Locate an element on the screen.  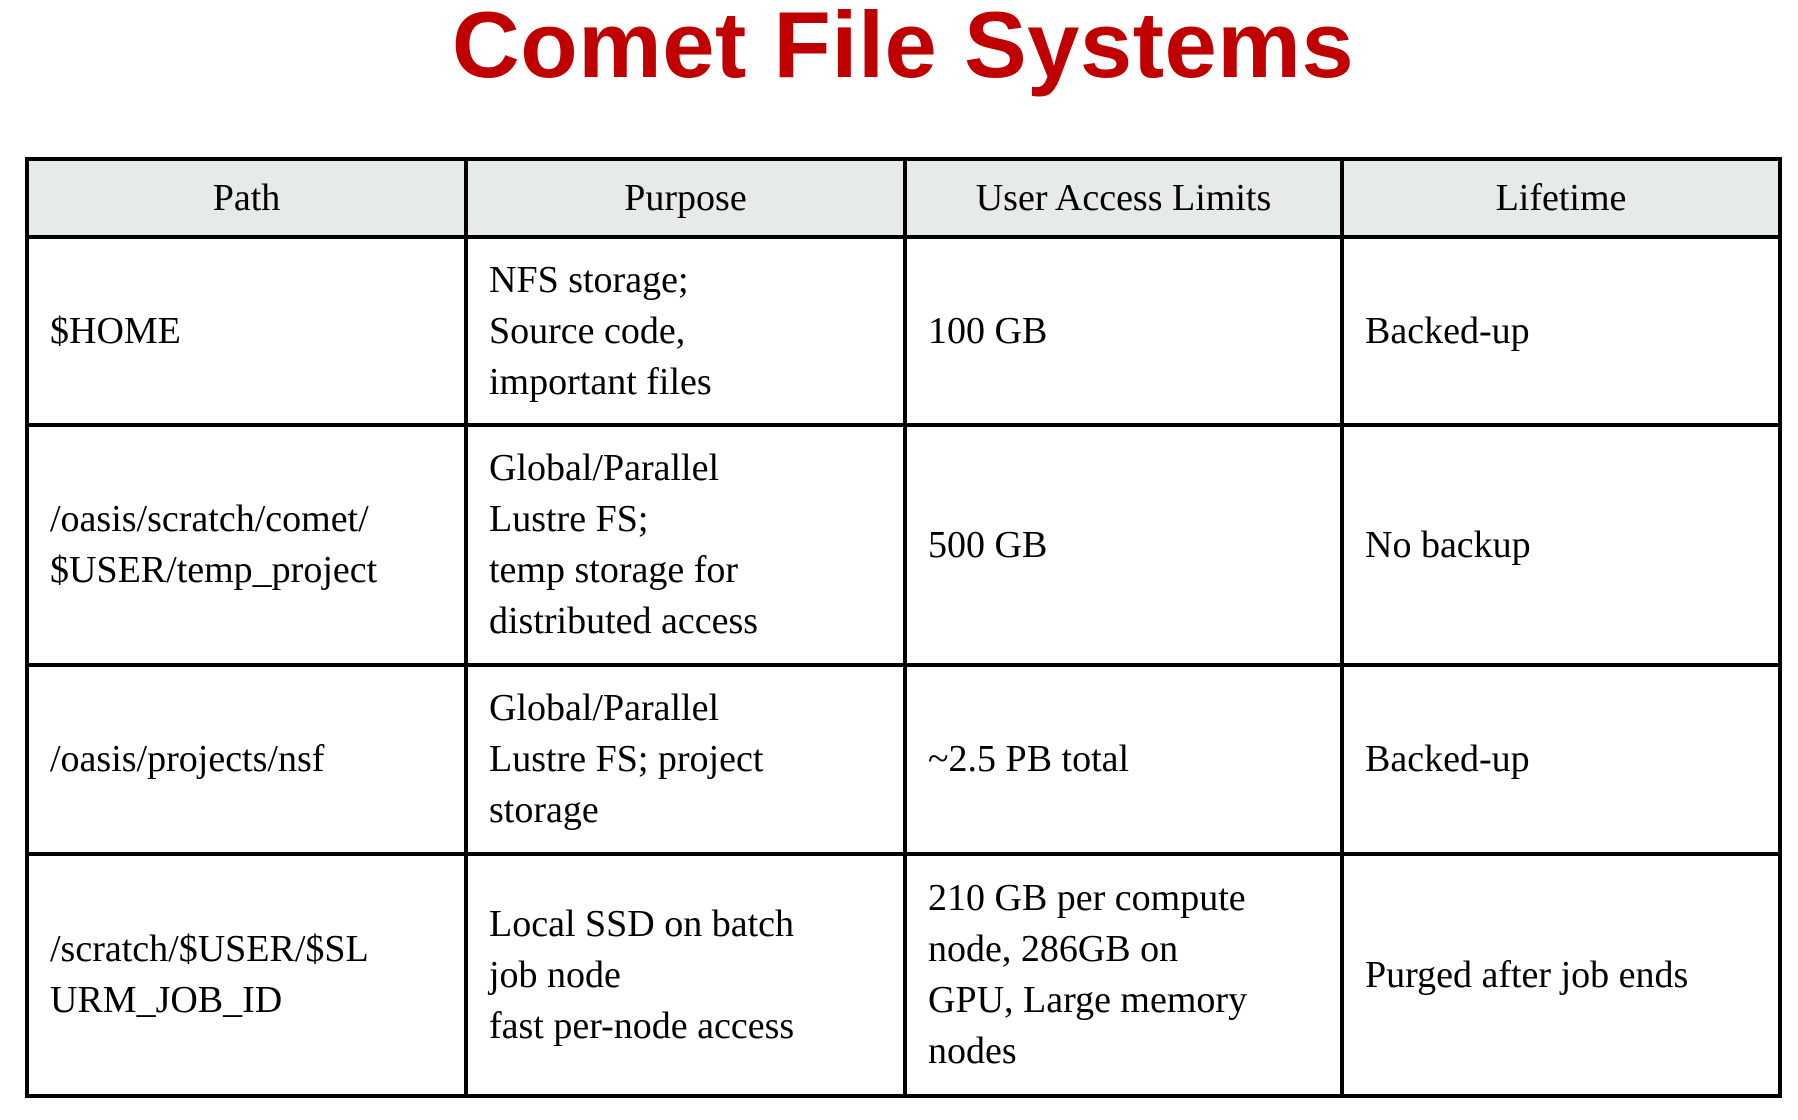
cell-limits: 500 GB is located at coordinates (1123, 545).